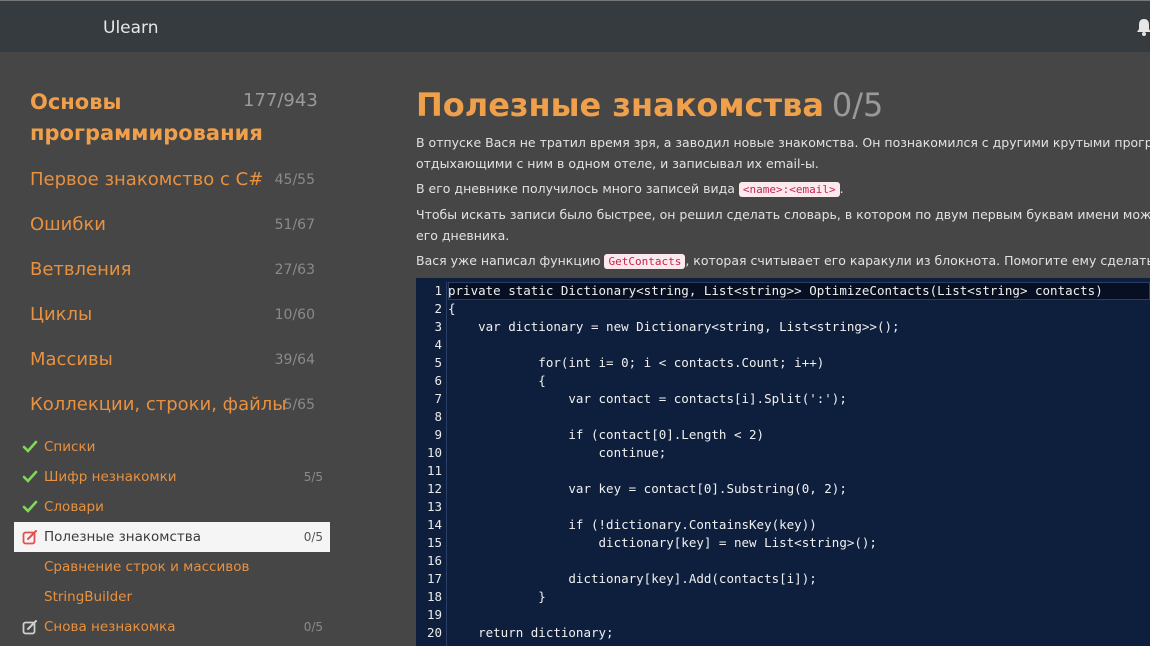 The width and height of the screenshot is (1150, 646). I want to click on code-line: dictionary[key].Add(contacts[i]);, so click(798, 579).